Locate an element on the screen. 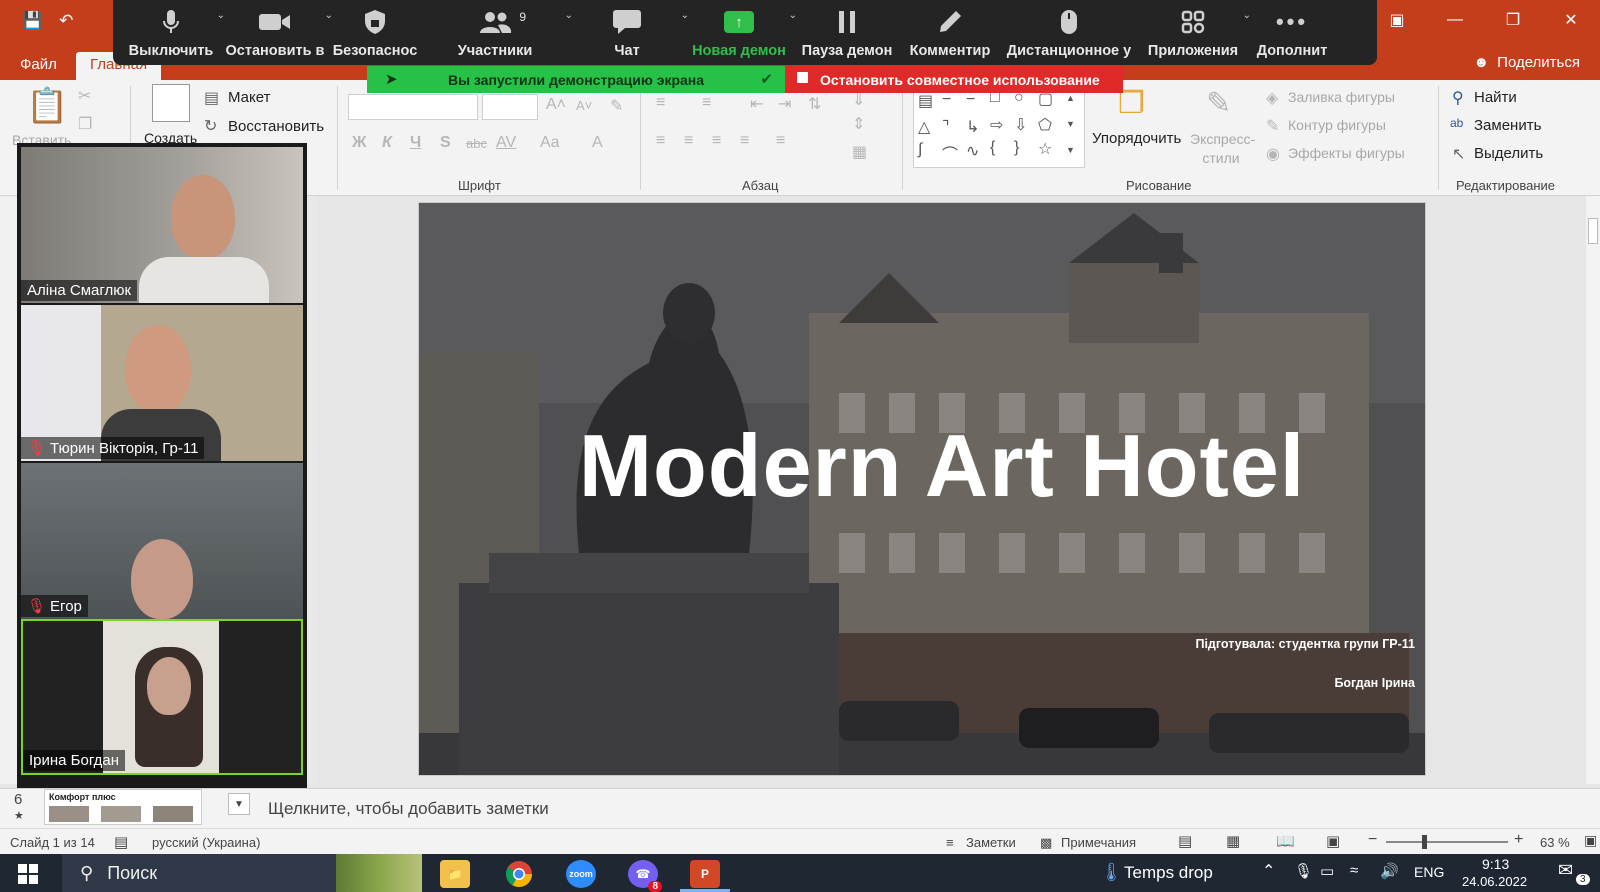  strikethrough-button: abc is located at coordinates (476, 143).